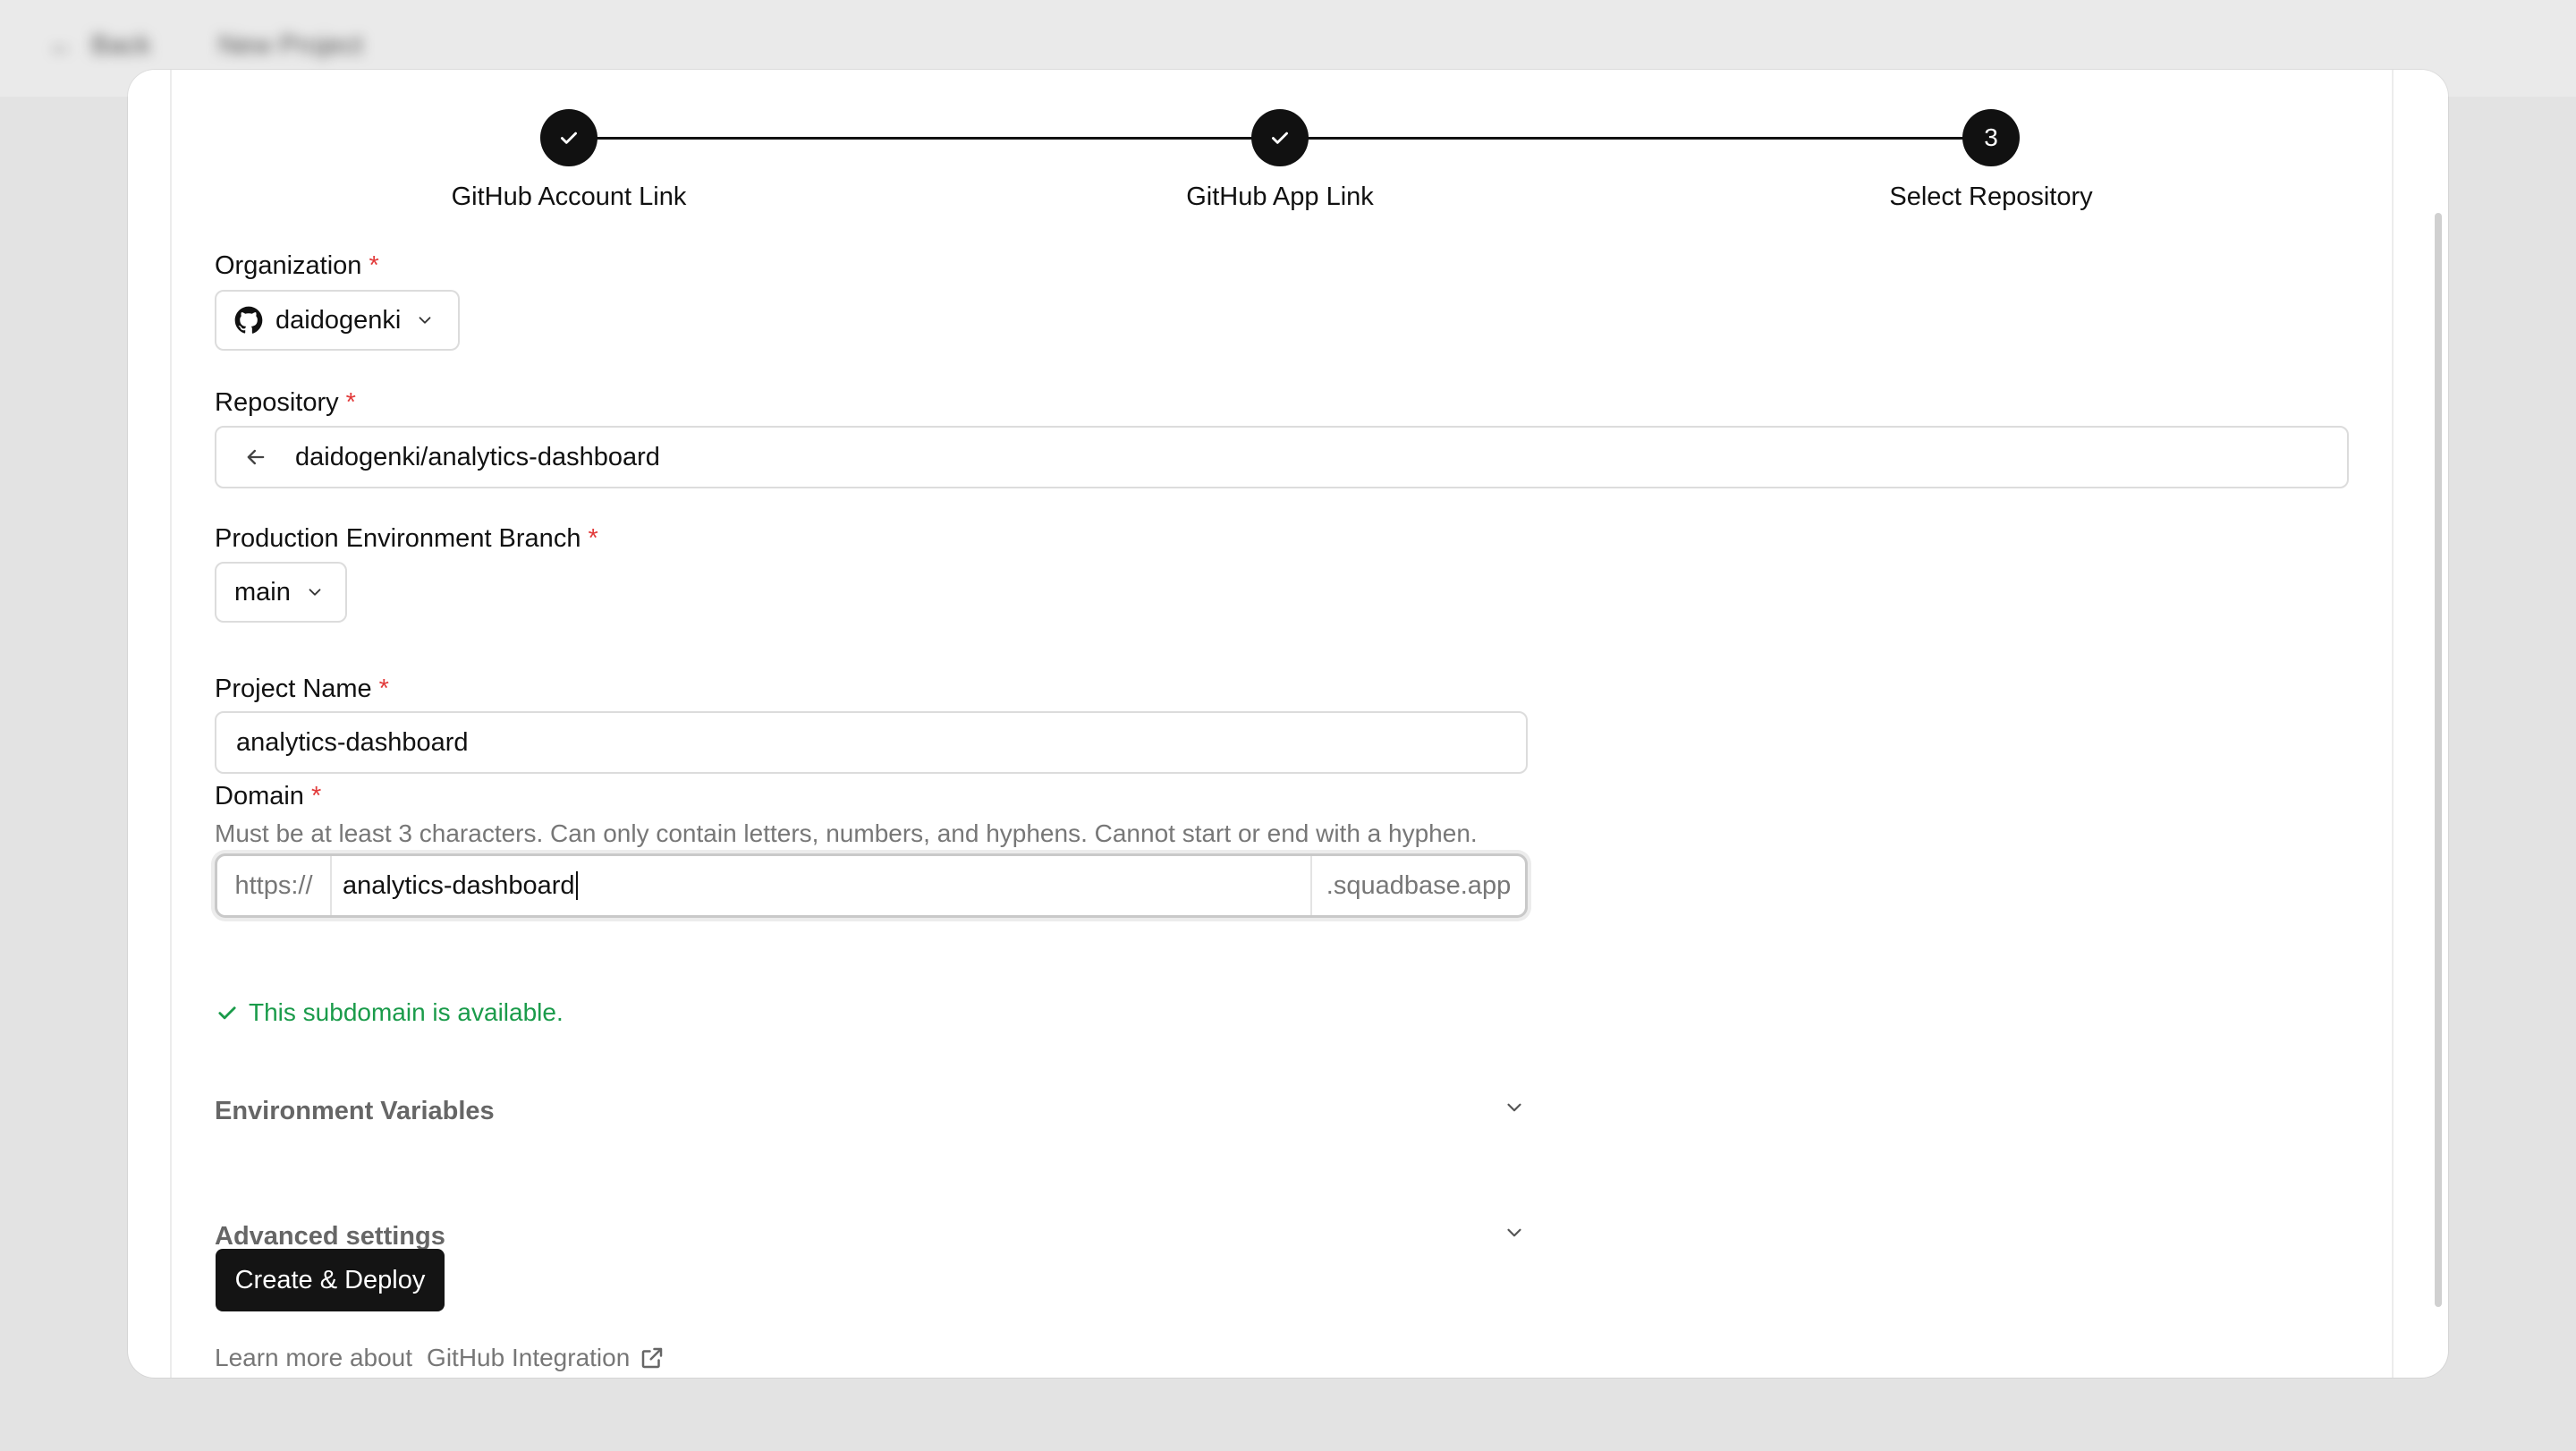 Image resolution: width=2576 pixels, height=1451 pixels. What do you see at coordinates (1991, 196) in the screenshot?
I see `step-label-repository: Select Repository` at bounding box center [1991, 196].